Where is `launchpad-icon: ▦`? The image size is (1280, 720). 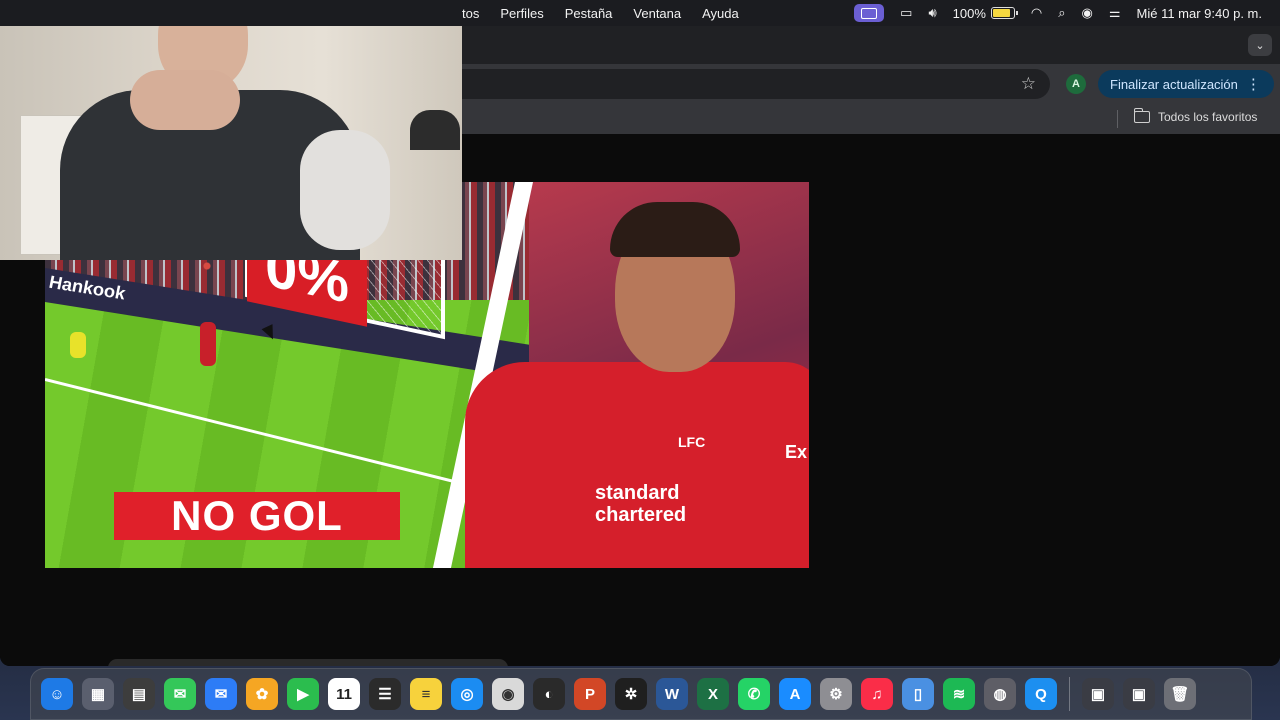
launchpad-icon: ▦ is located at coordinates (98, 694).